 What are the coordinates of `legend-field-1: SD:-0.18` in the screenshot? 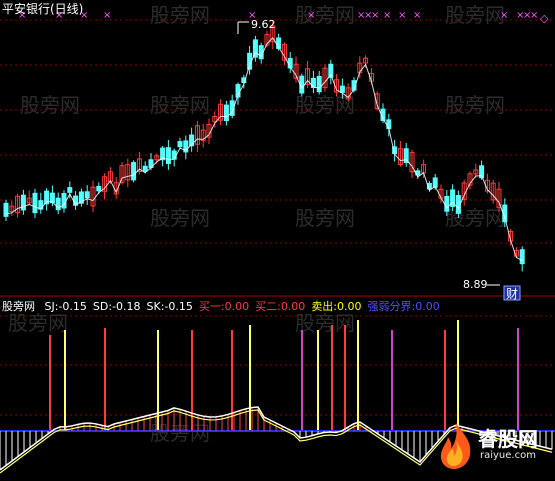 It's located at (116, 306).